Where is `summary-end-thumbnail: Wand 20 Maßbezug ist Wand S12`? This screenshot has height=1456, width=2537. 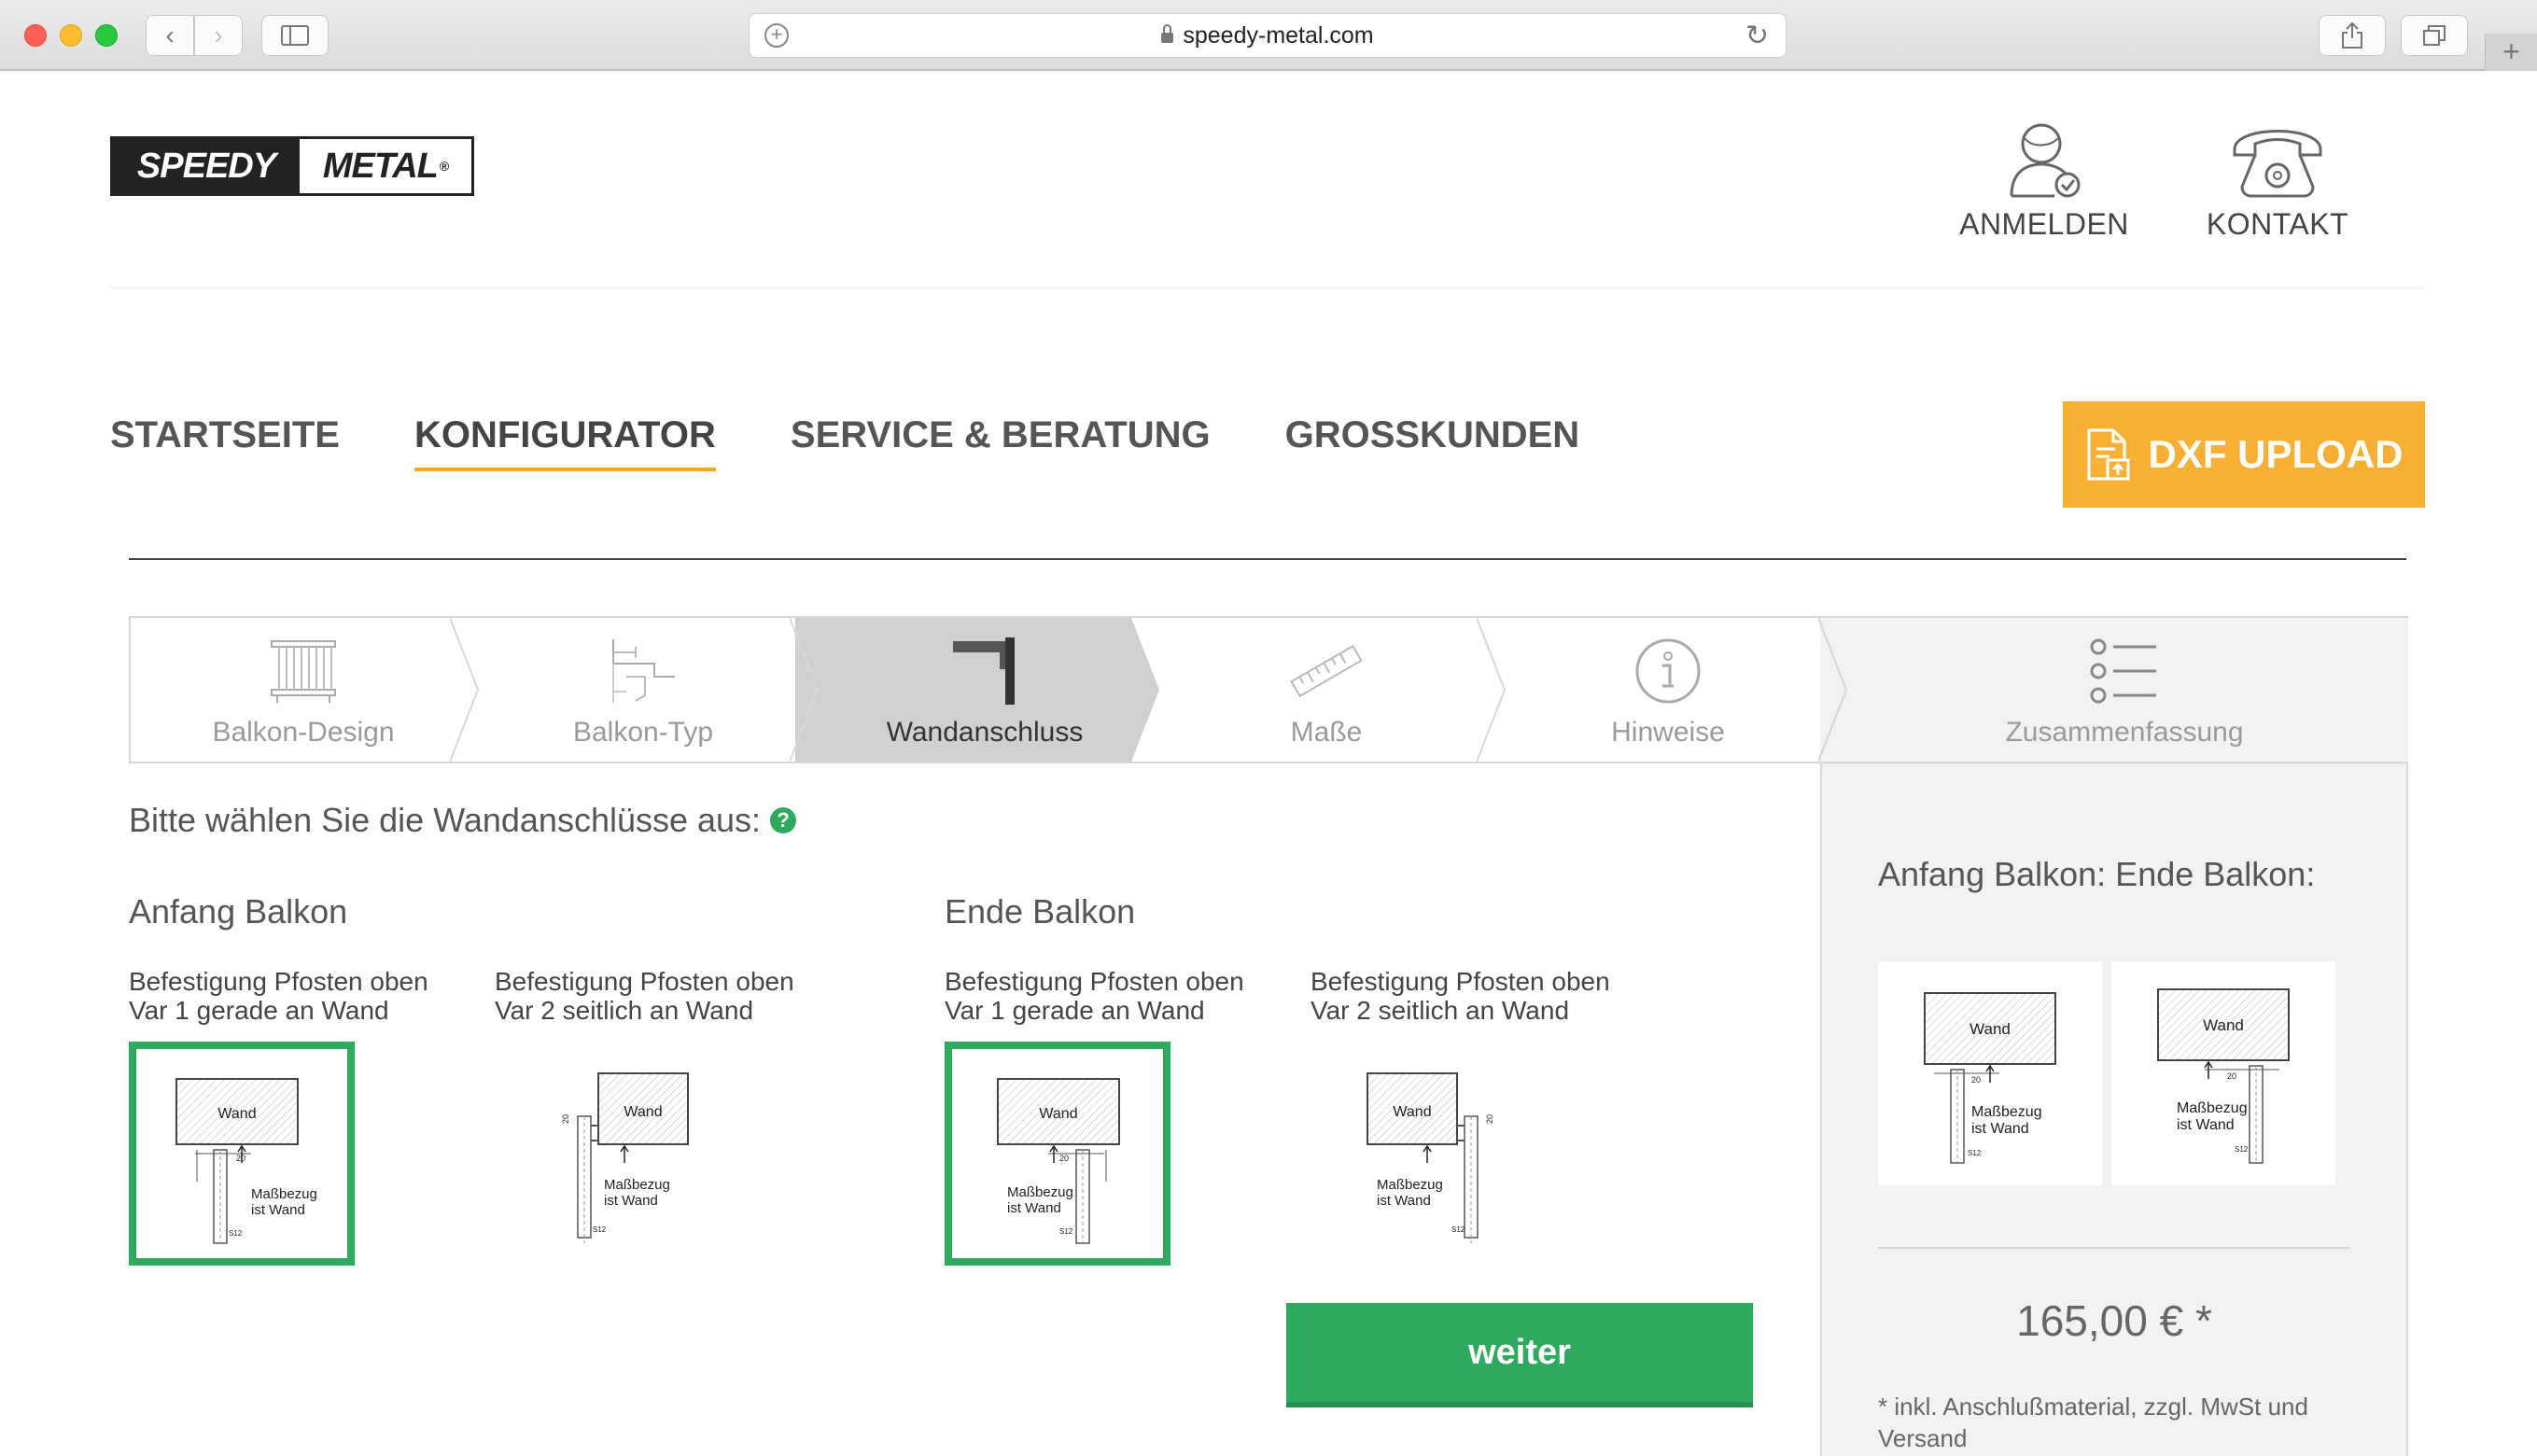
summary-end-thumbnail: Wand 20 Maßbezug ist Wand S12 is located at coordinates (2223, 1073).